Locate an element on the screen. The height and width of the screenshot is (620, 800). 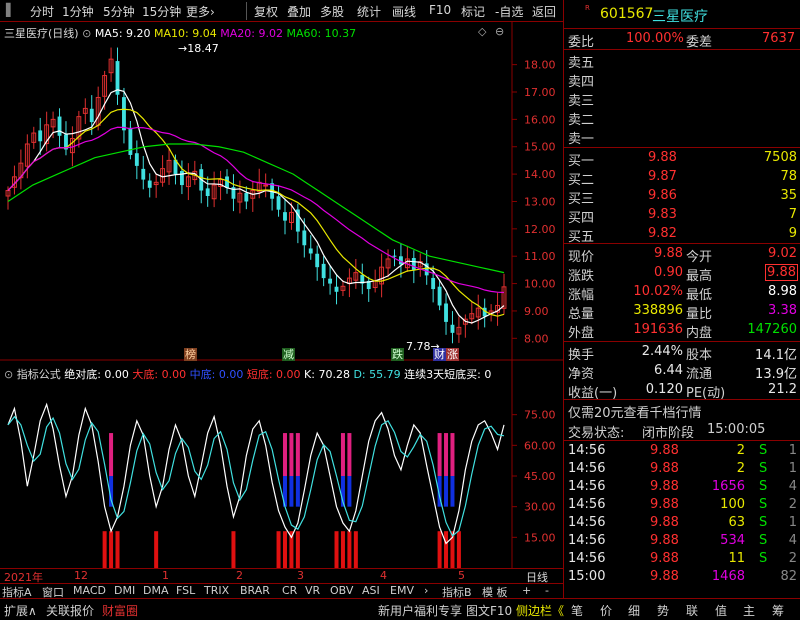
short-bottom-value: 短底: 0.00 is located at coordinates (273, 374).